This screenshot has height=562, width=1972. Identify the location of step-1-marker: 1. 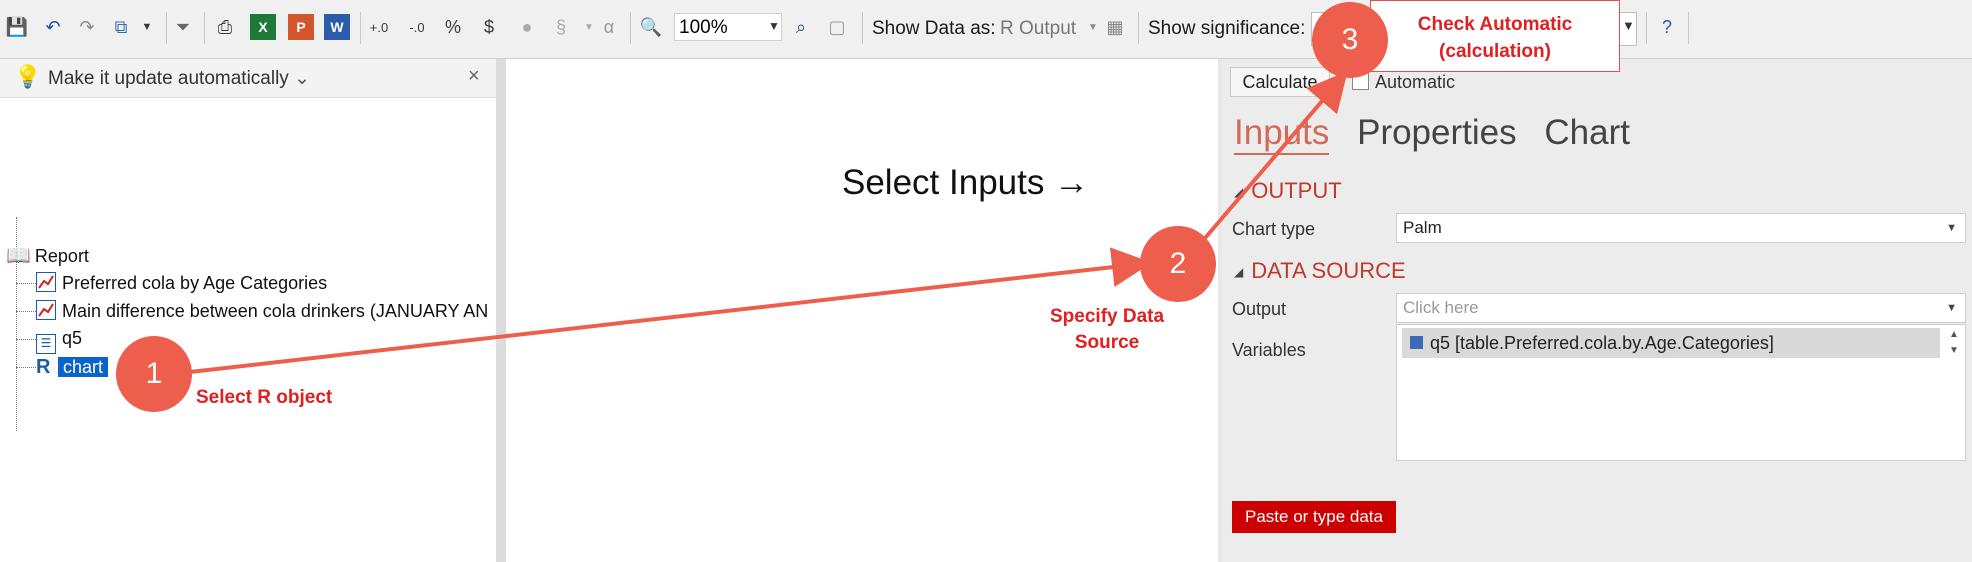
(154, 374).